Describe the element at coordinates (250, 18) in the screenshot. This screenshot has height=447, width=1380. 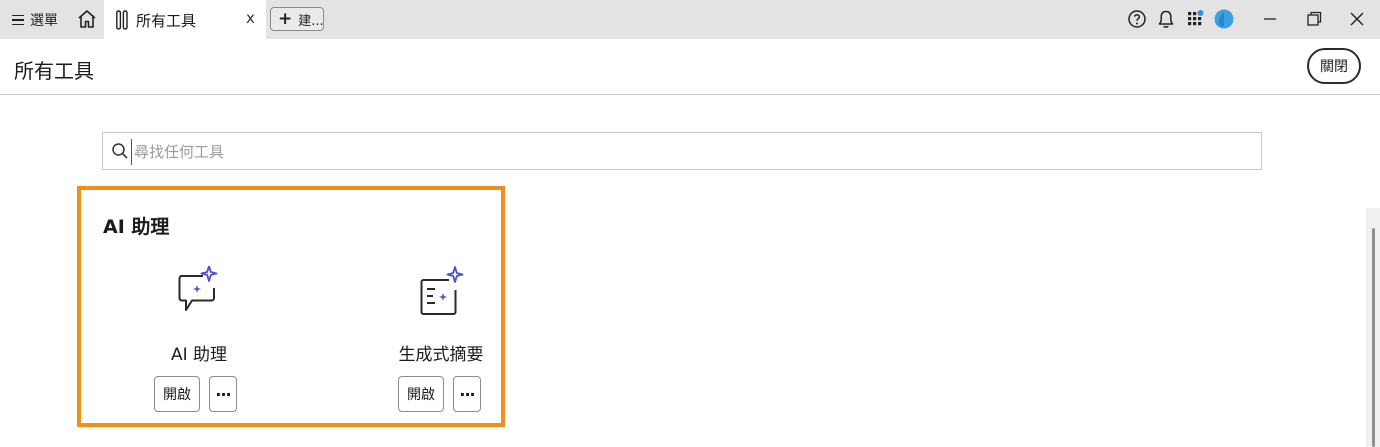
I see `tab-close-button: x` at that location.